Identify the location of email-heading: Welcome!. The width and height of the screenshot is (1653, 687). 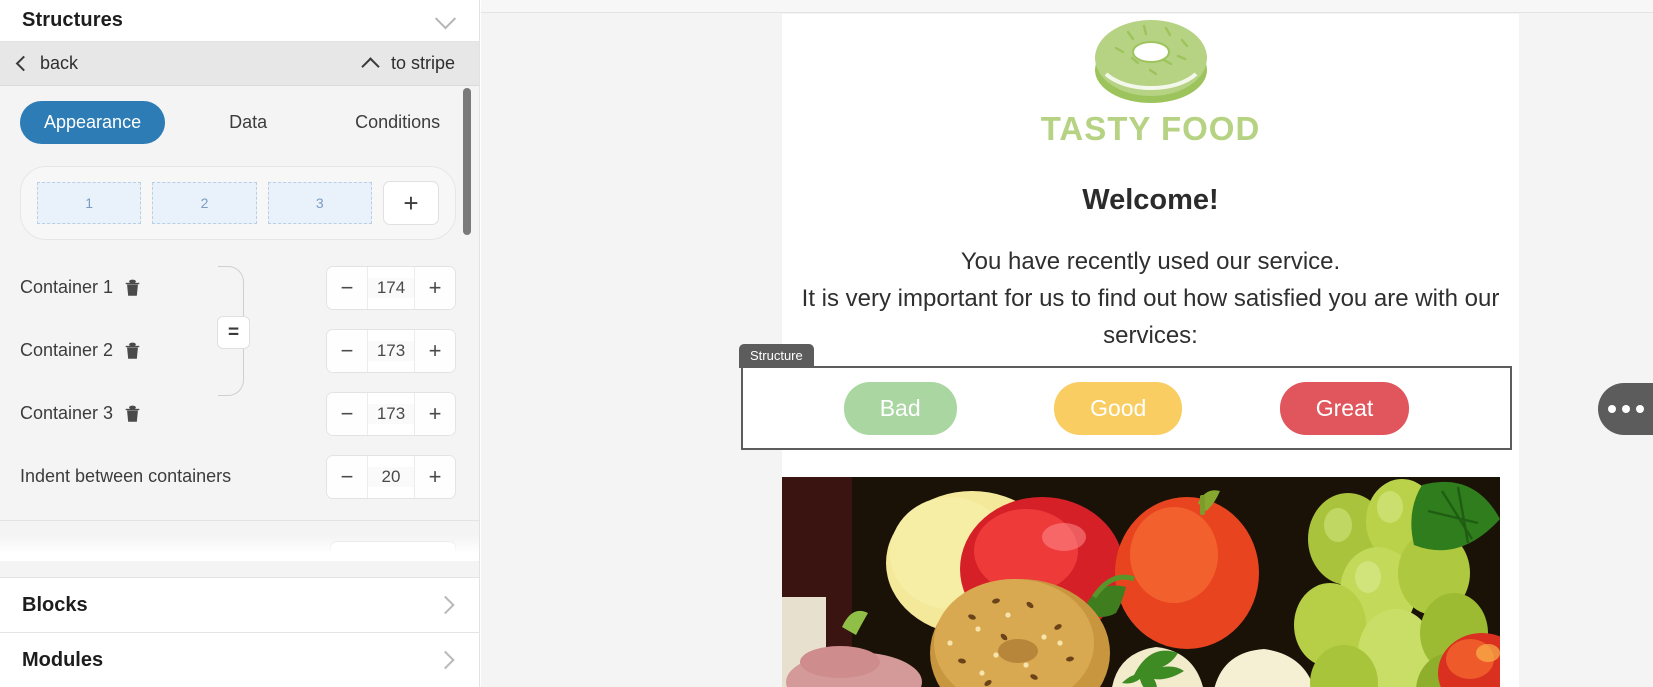
(1150, 200).